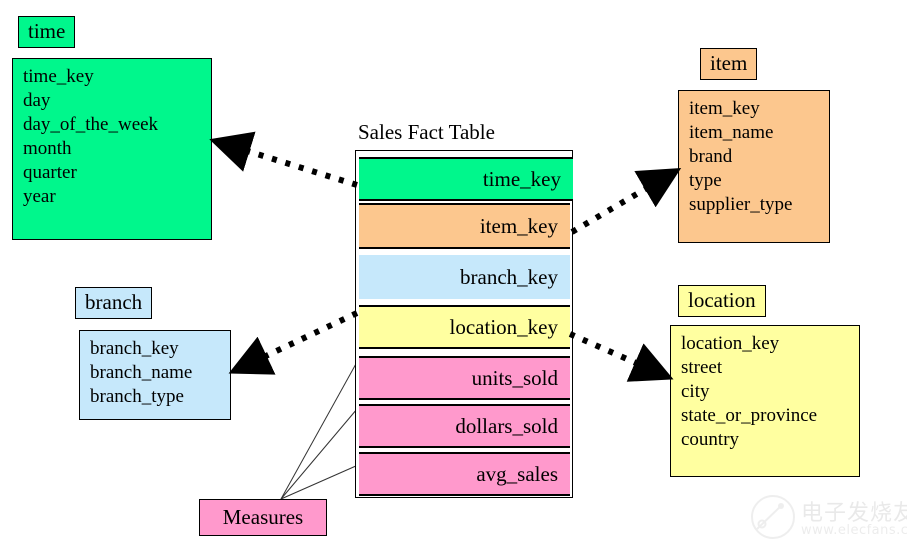 Image resolution: width=907 pixels, height=549 pixels. What do you see at coordinates (517, 473) in the screenshot?
I see `fact-row-label-avg-sales: avg_sales` at bounding box center [517, 473].